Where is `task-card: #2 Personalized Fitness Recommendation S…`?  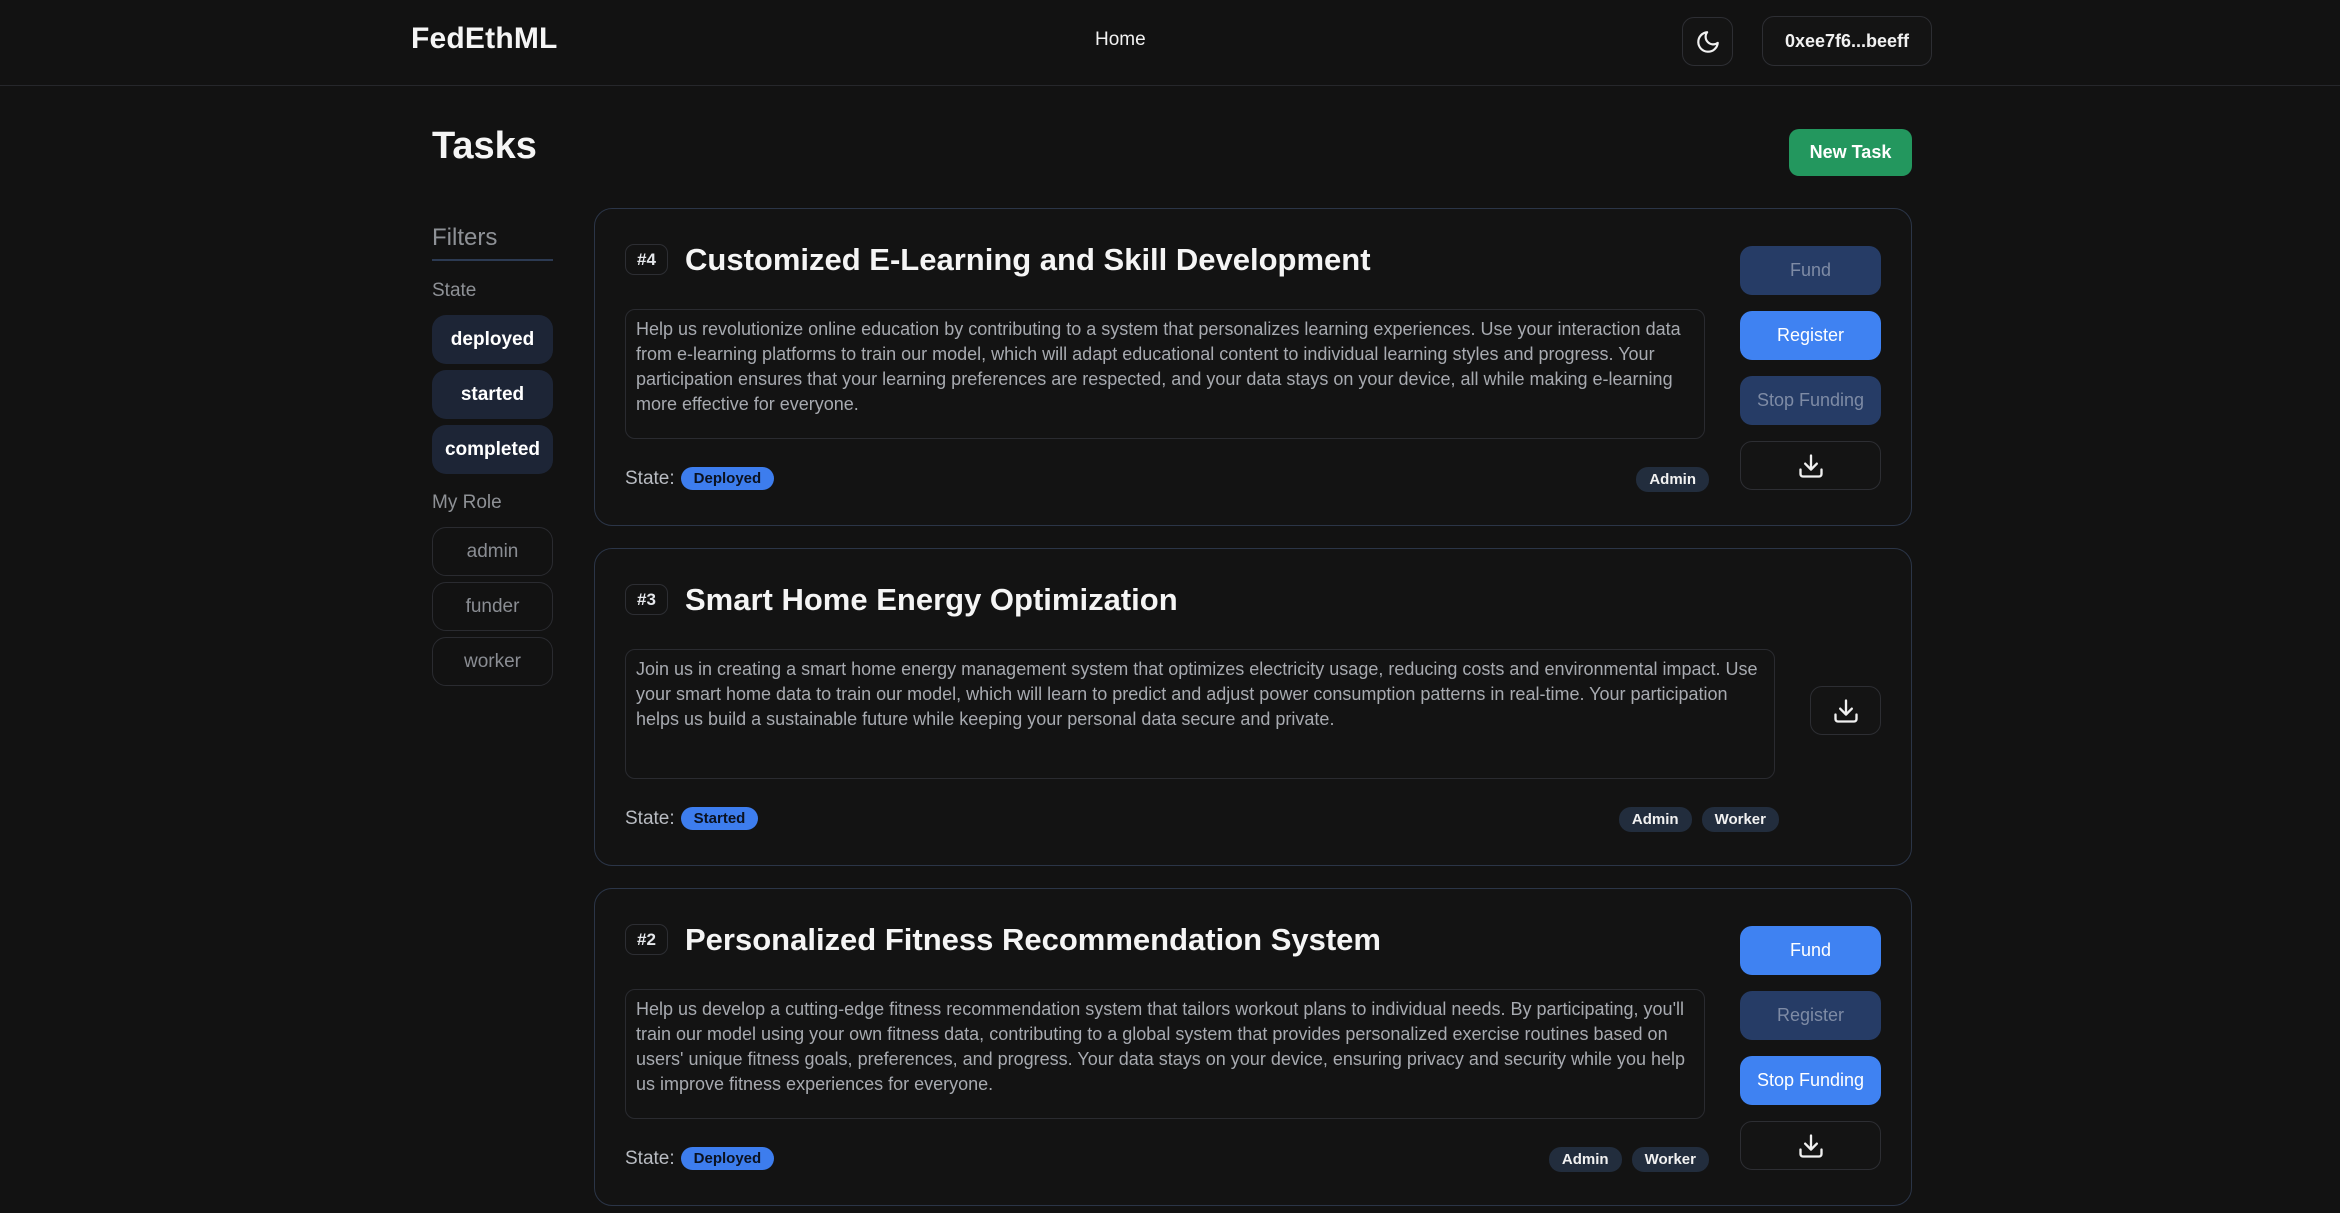
task-card: #2 Personalized Fitness Recommendation S… is located at coordinates (1253, 1047).